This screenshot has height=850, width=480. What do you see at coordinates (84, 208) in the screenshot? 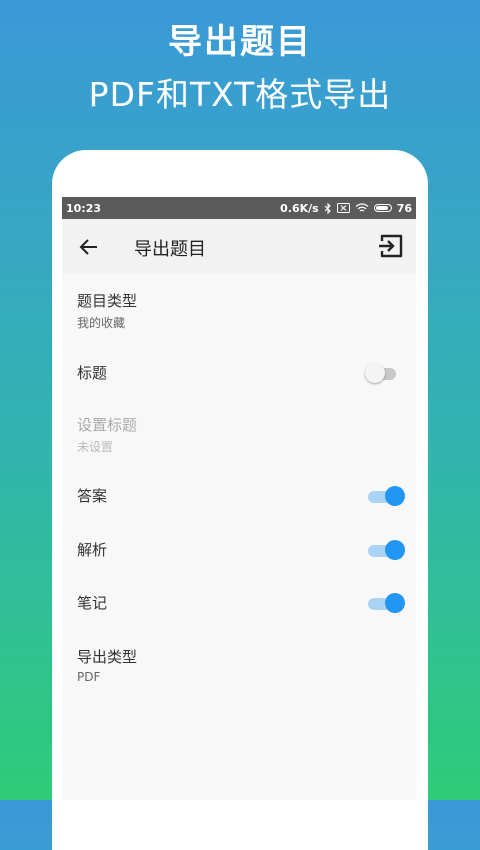
I see `status-time: 10:23` at bounding box center [84, 208].